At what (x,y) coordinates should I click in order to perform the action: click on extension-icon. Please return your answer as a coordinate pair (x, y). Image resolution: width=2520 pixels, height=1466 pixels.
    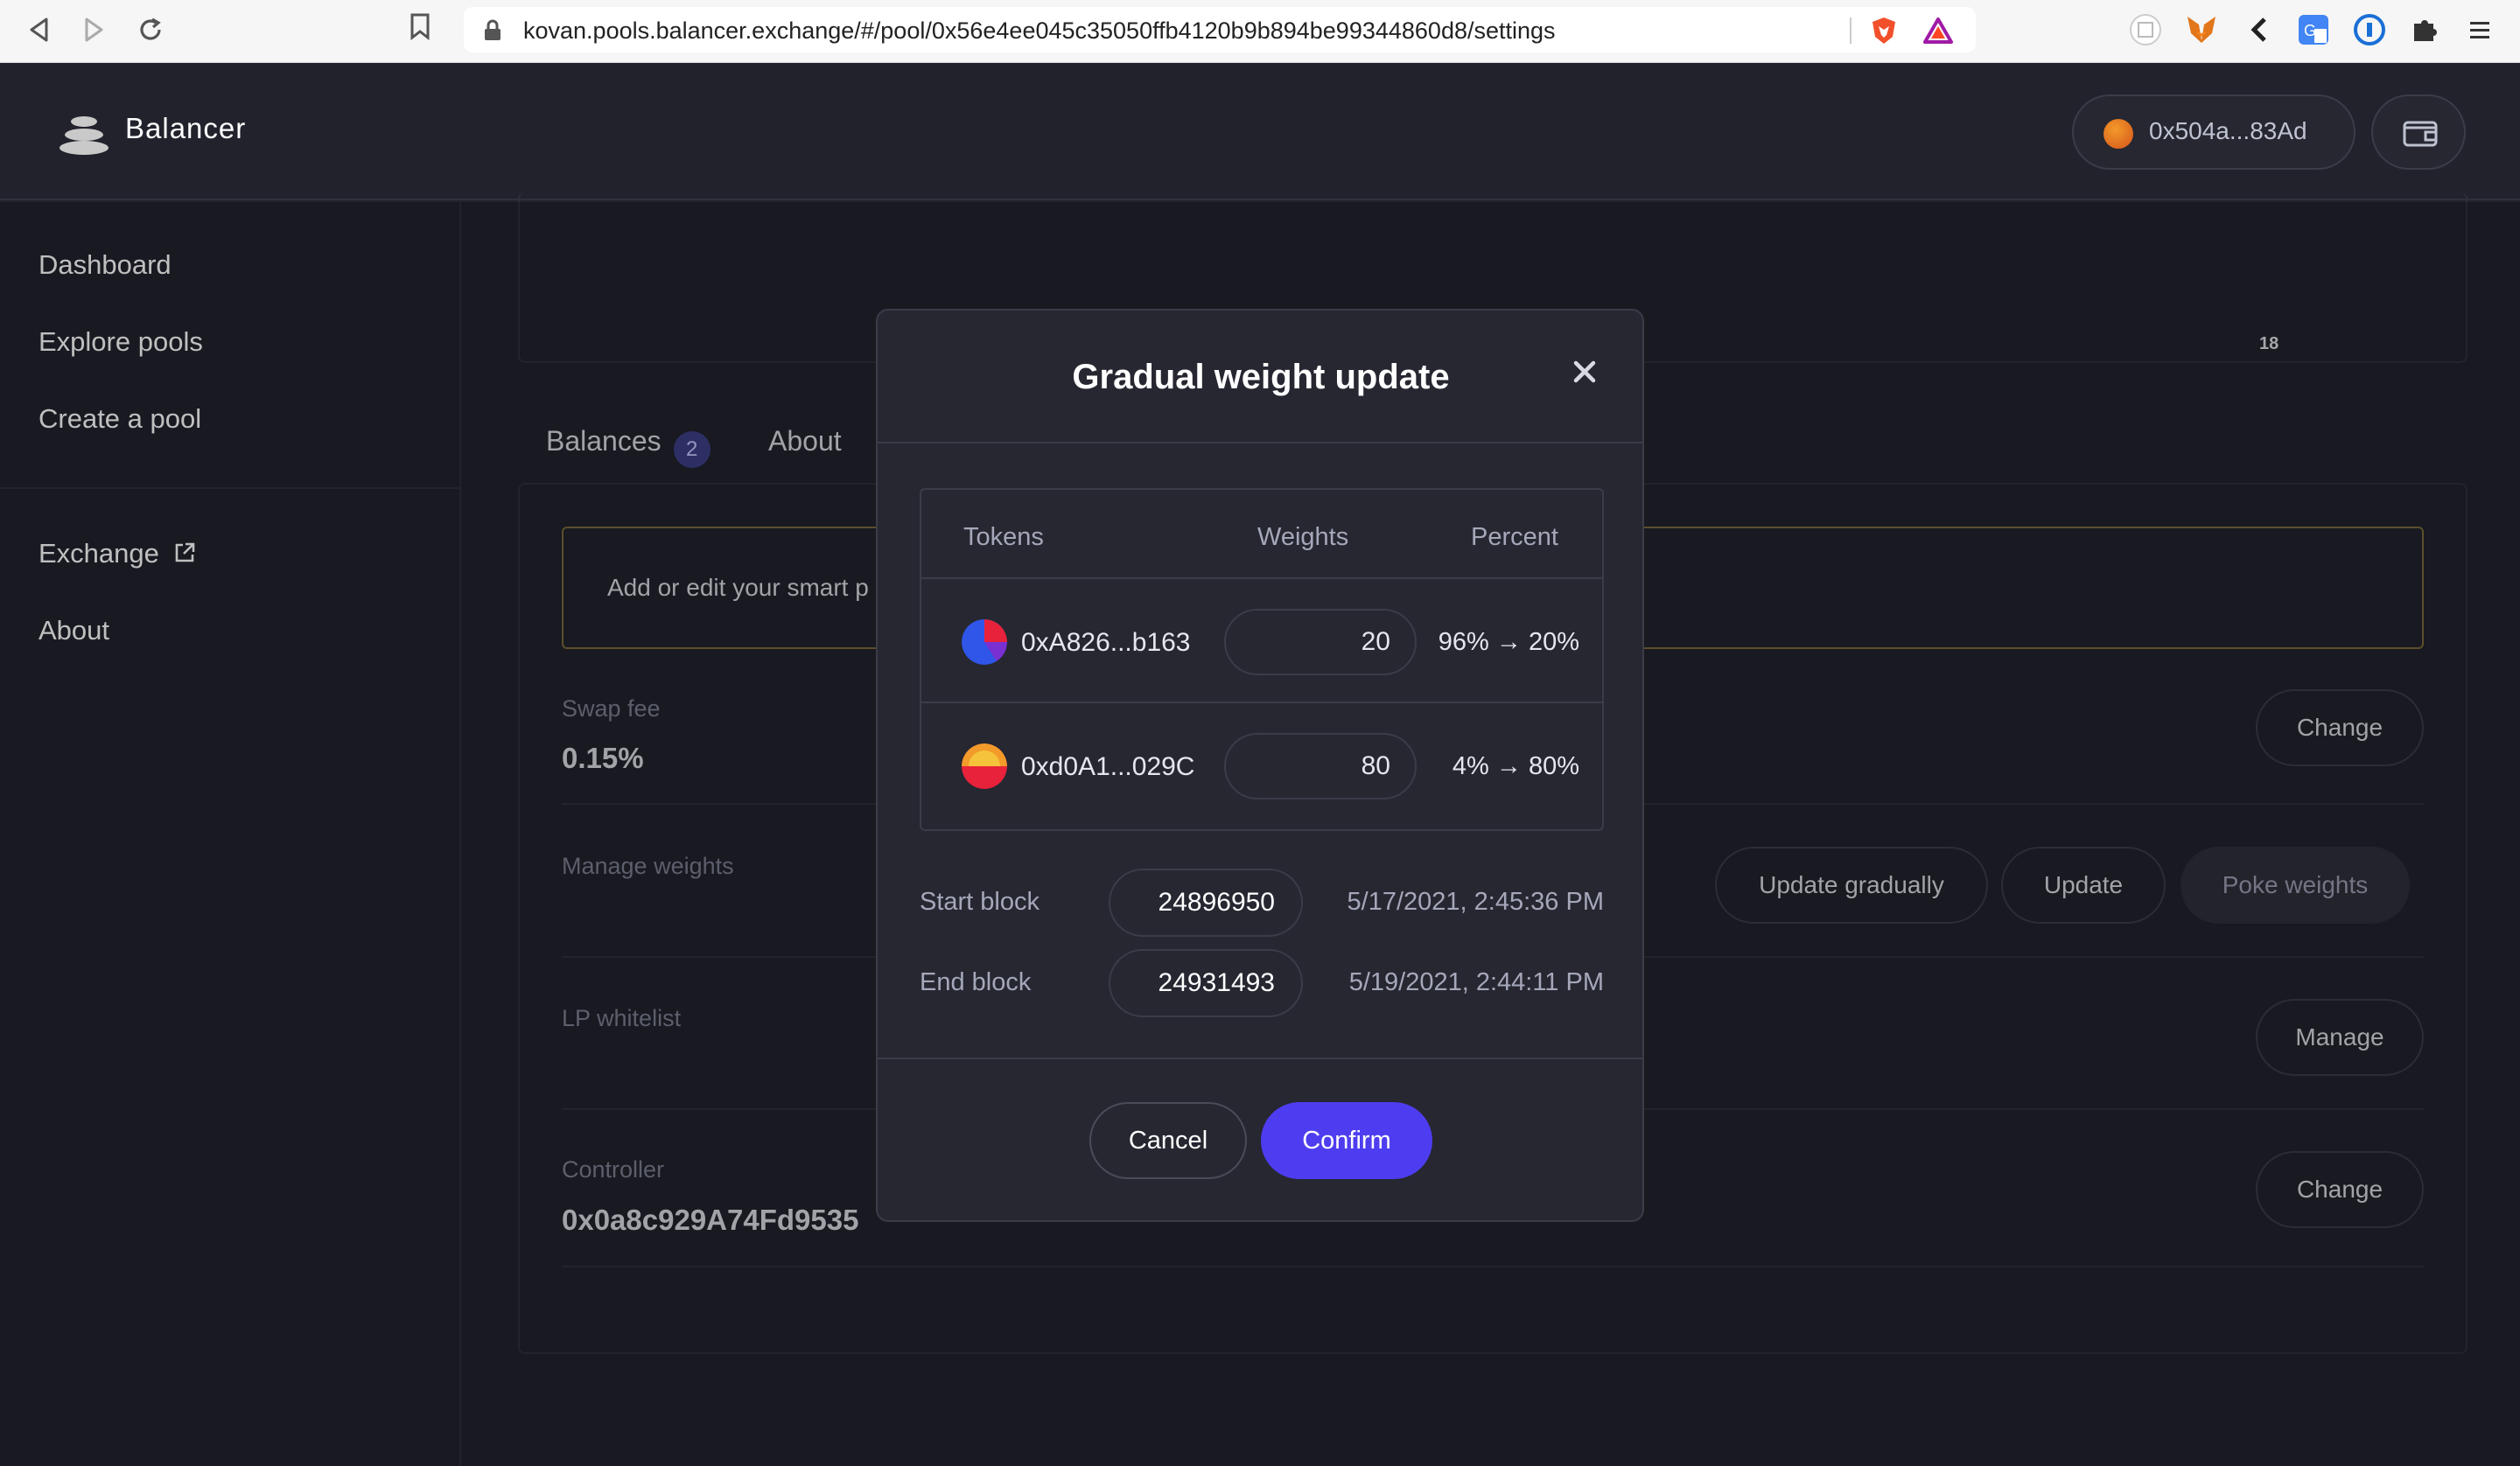
    Looking at the image, I should click on (2145, 30).